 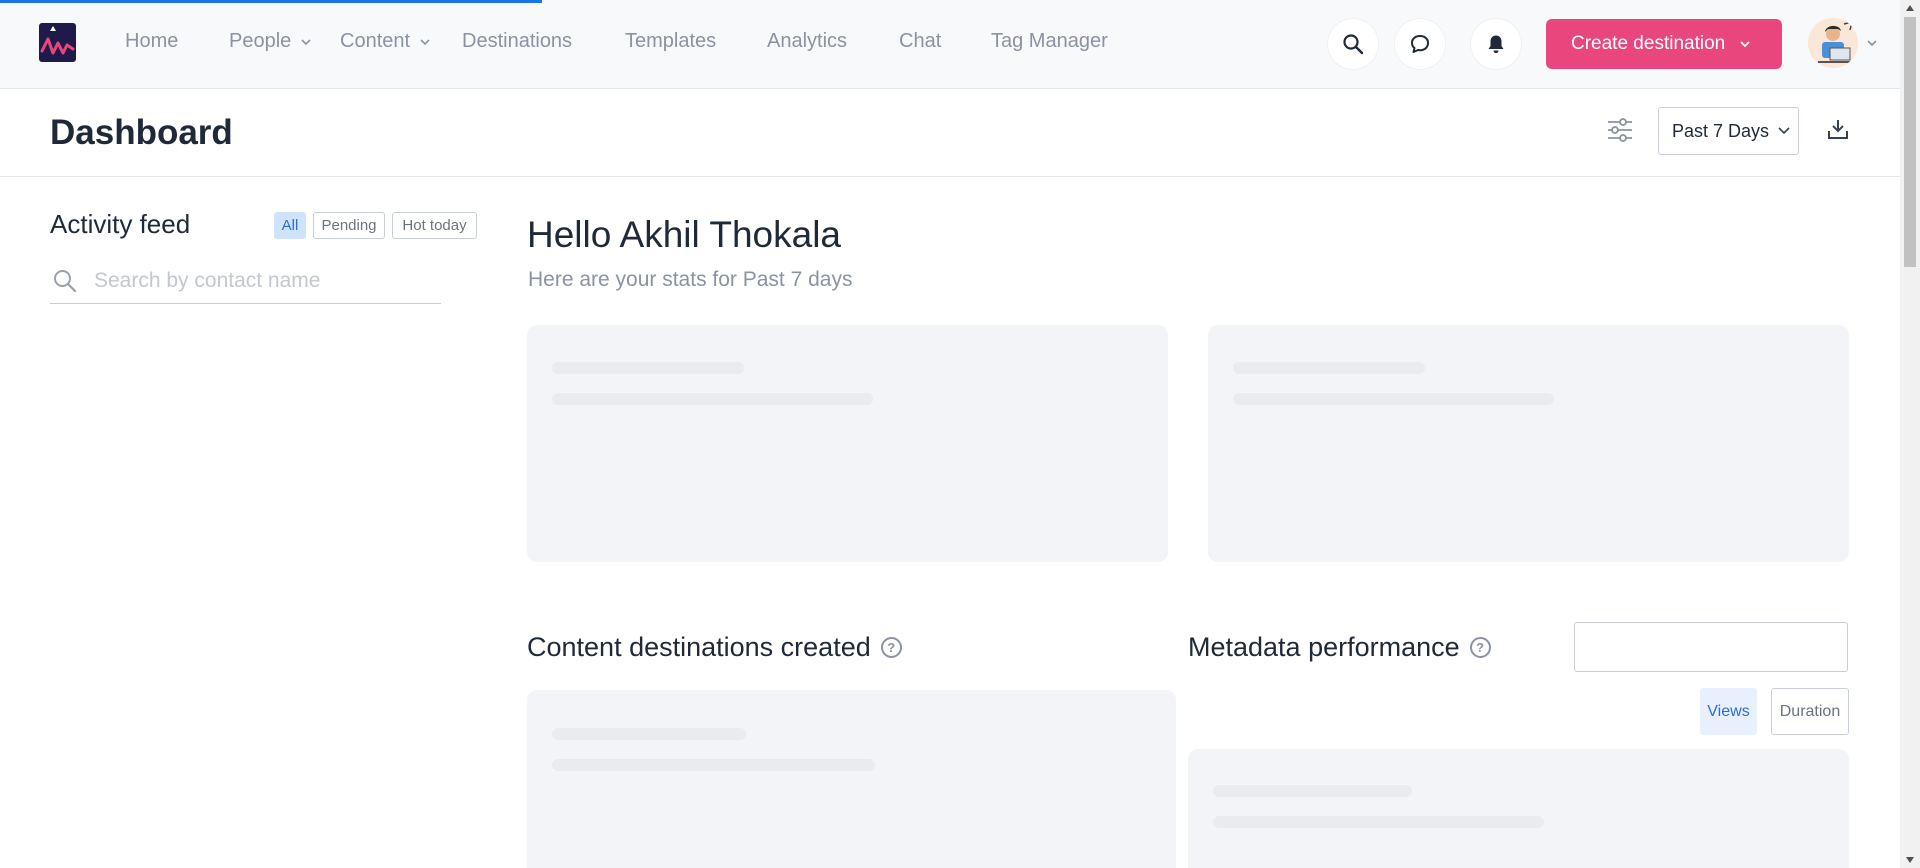 I want to click on filter-chip-pending: Pending, so click(x=349, y=225).